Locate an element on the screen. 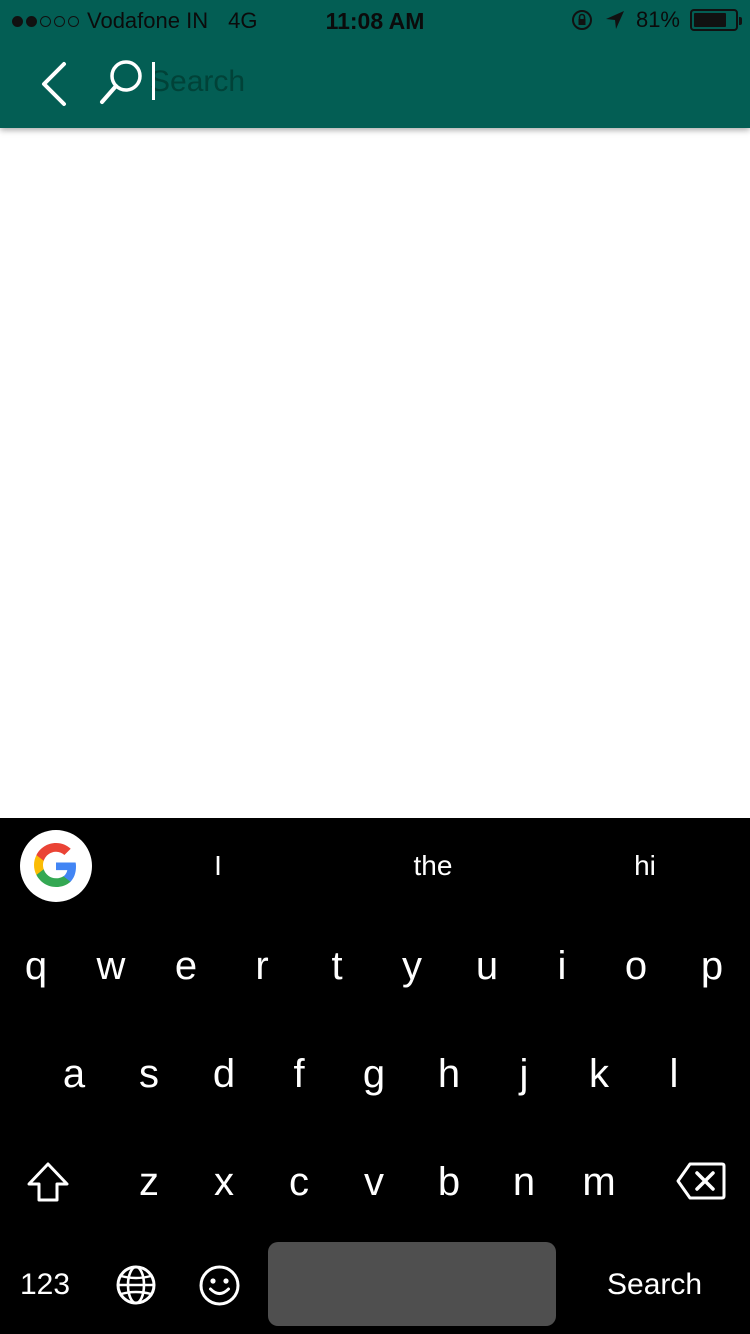 The image size is (750, 1334). key-m: m is located at coordinates (598, 1182).